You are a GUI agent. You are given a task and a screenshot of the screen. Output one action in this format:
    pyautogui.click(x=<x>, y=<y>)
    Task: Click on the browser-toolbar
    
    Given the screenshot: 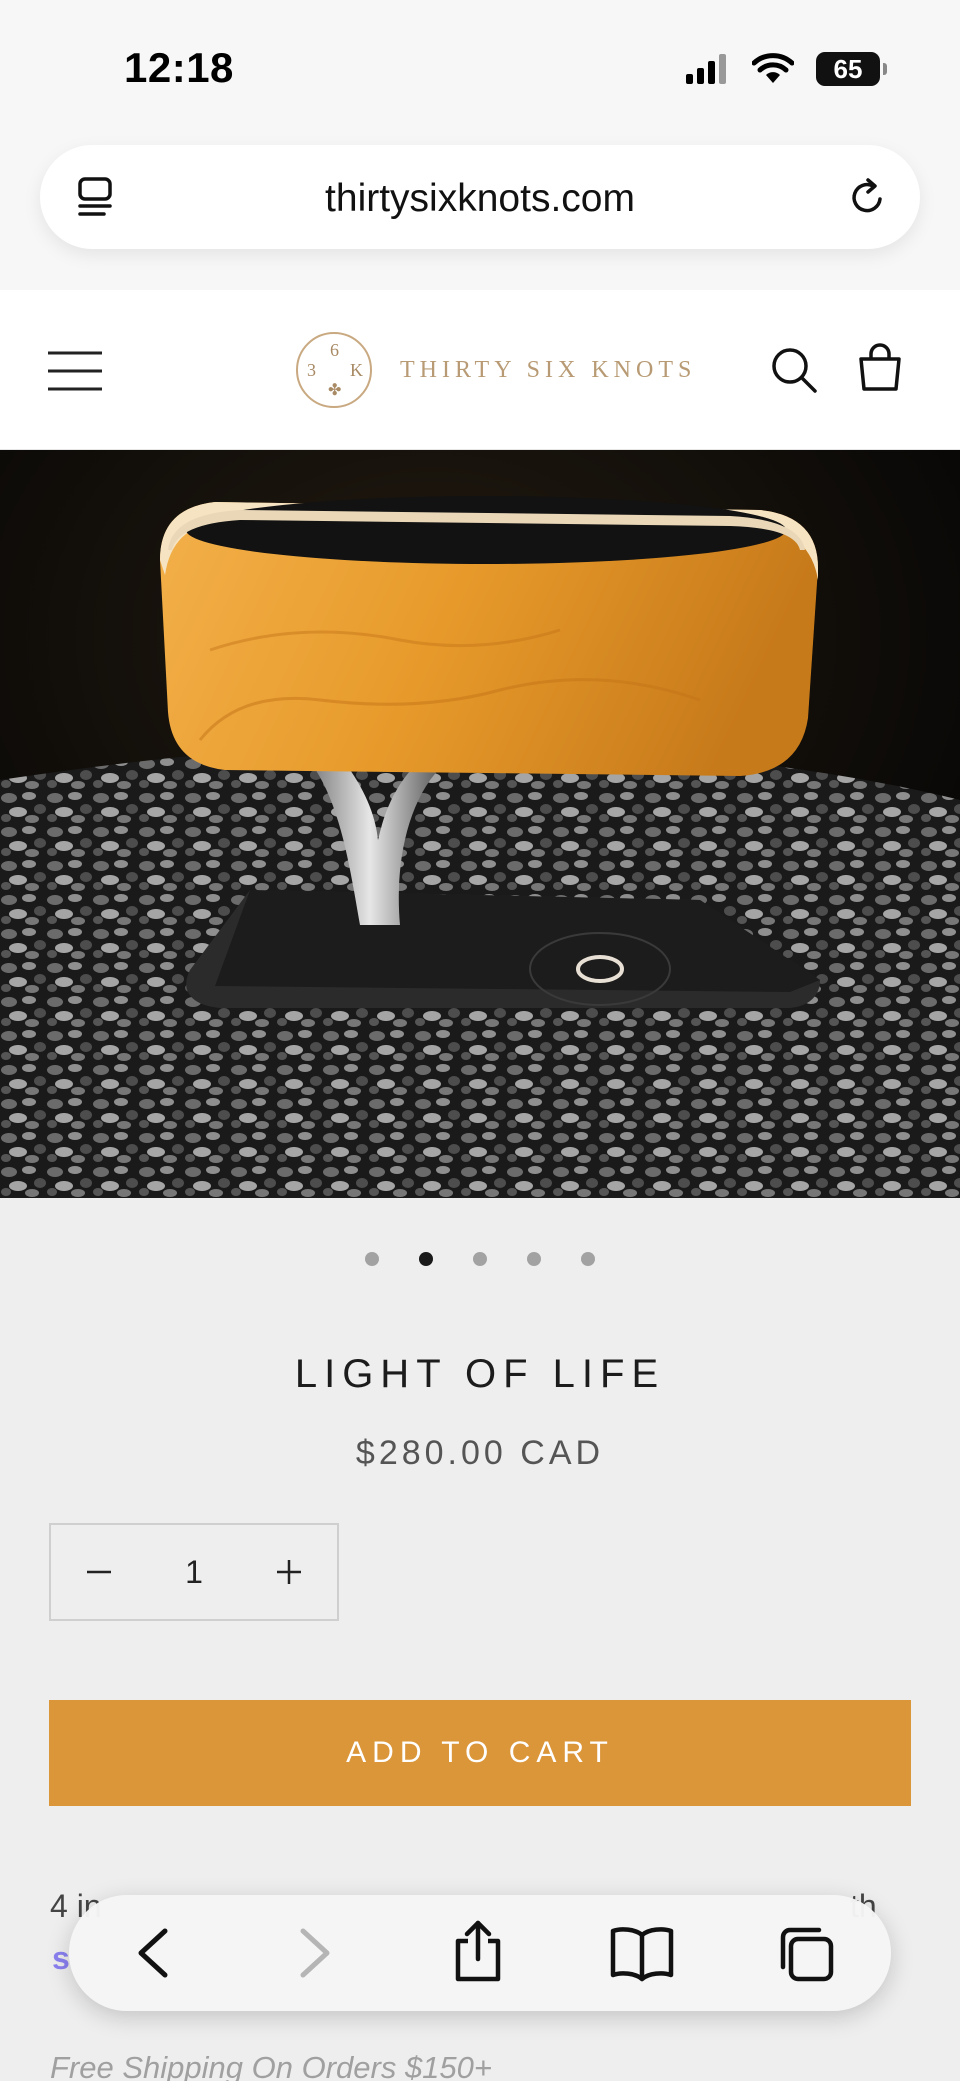 What is the action you would take?
    pyautogui.click(x=480, y=1953)
    